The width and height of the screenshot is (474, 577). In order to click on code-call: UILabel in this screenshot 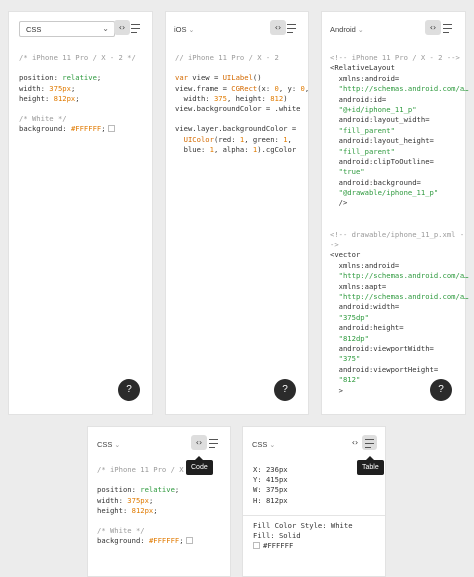, I will do `click(237, 78)`.